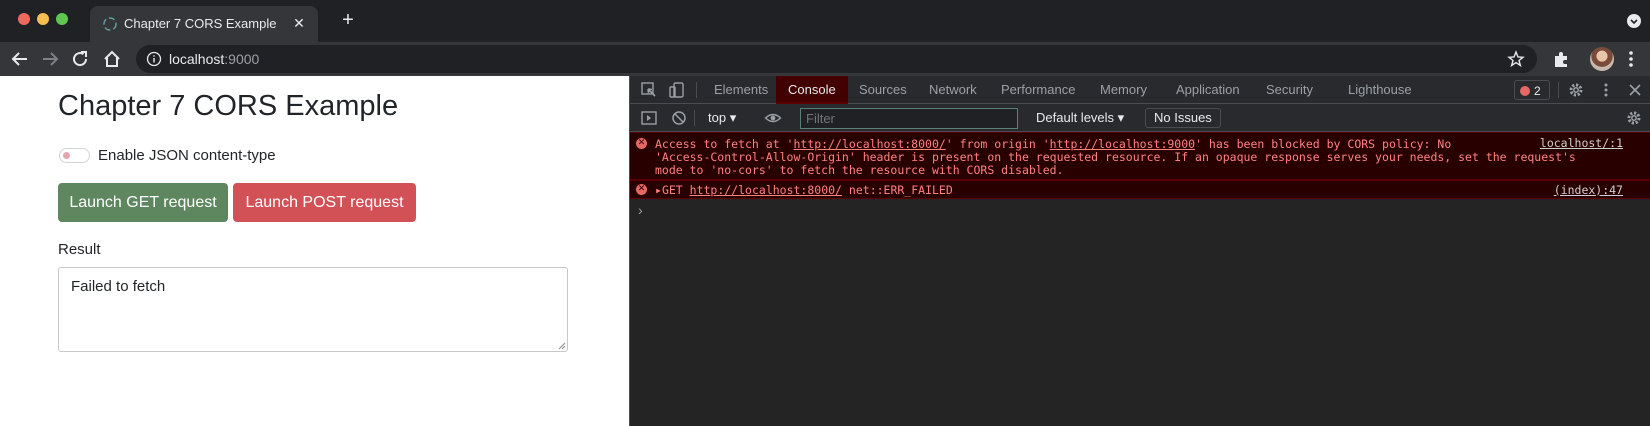  I want to click on console-settings-gear-icon, so click(1634, 118).